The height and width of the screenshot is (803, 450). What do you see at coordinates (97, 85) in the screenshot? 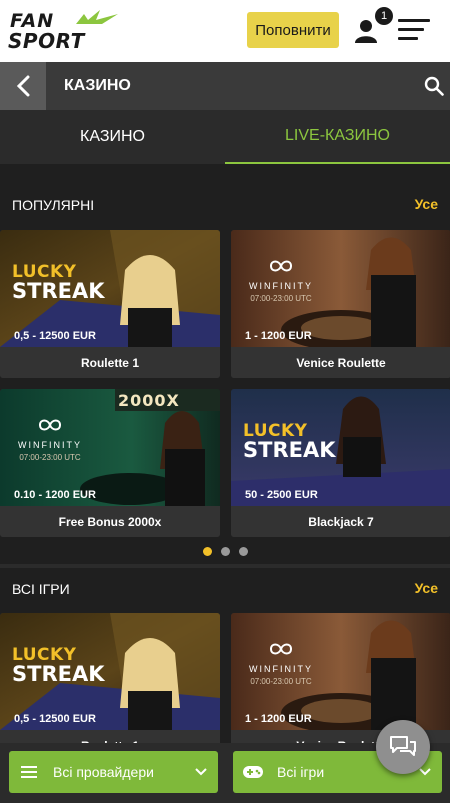
I see `page-title: КАЗИНО` at bounding box center [97, 85].